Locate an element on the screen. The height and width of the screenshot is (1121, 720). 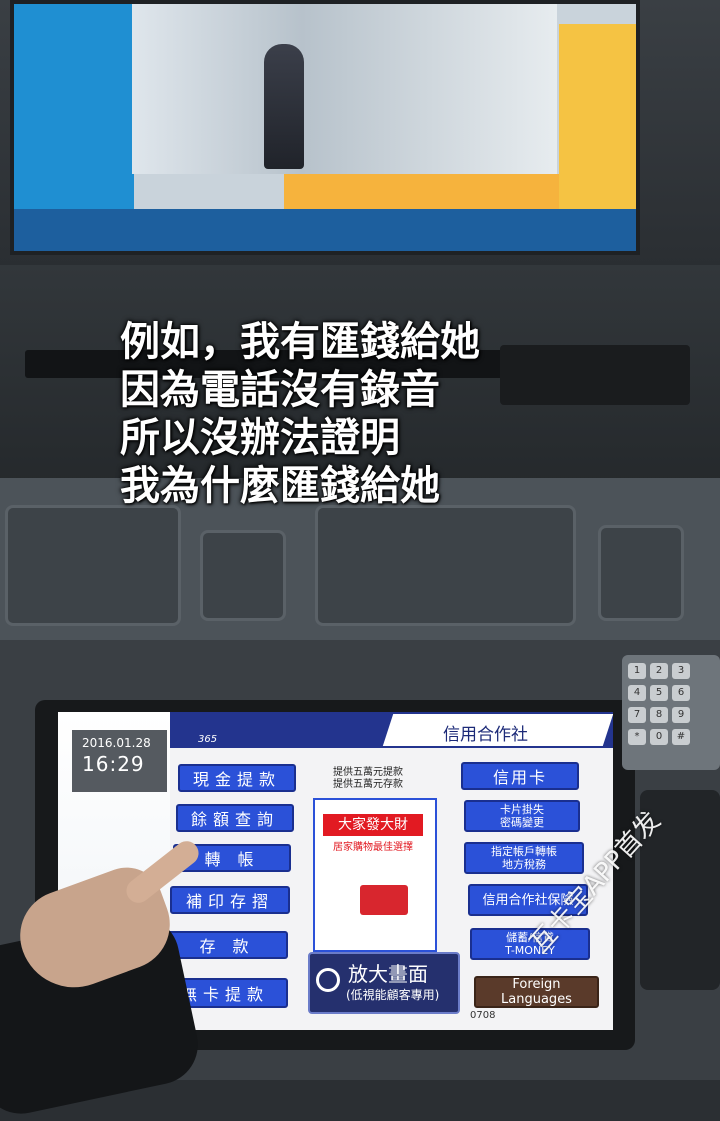
key-7: 7 is located at coordinates (637, 715).